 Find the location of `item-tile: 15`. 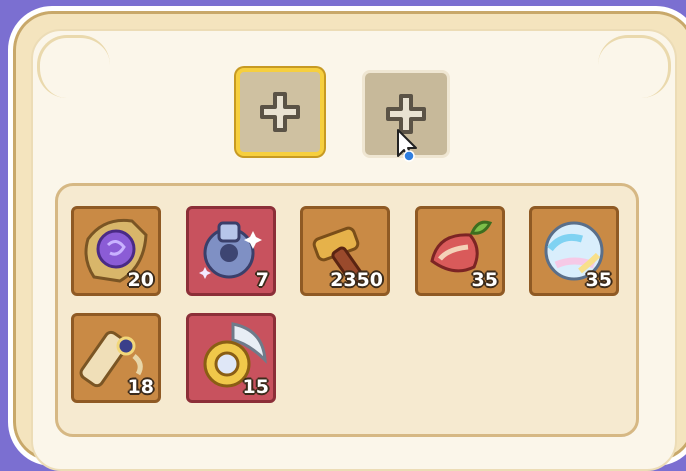

item-tile: 15 is located at coordinates (231, 358).